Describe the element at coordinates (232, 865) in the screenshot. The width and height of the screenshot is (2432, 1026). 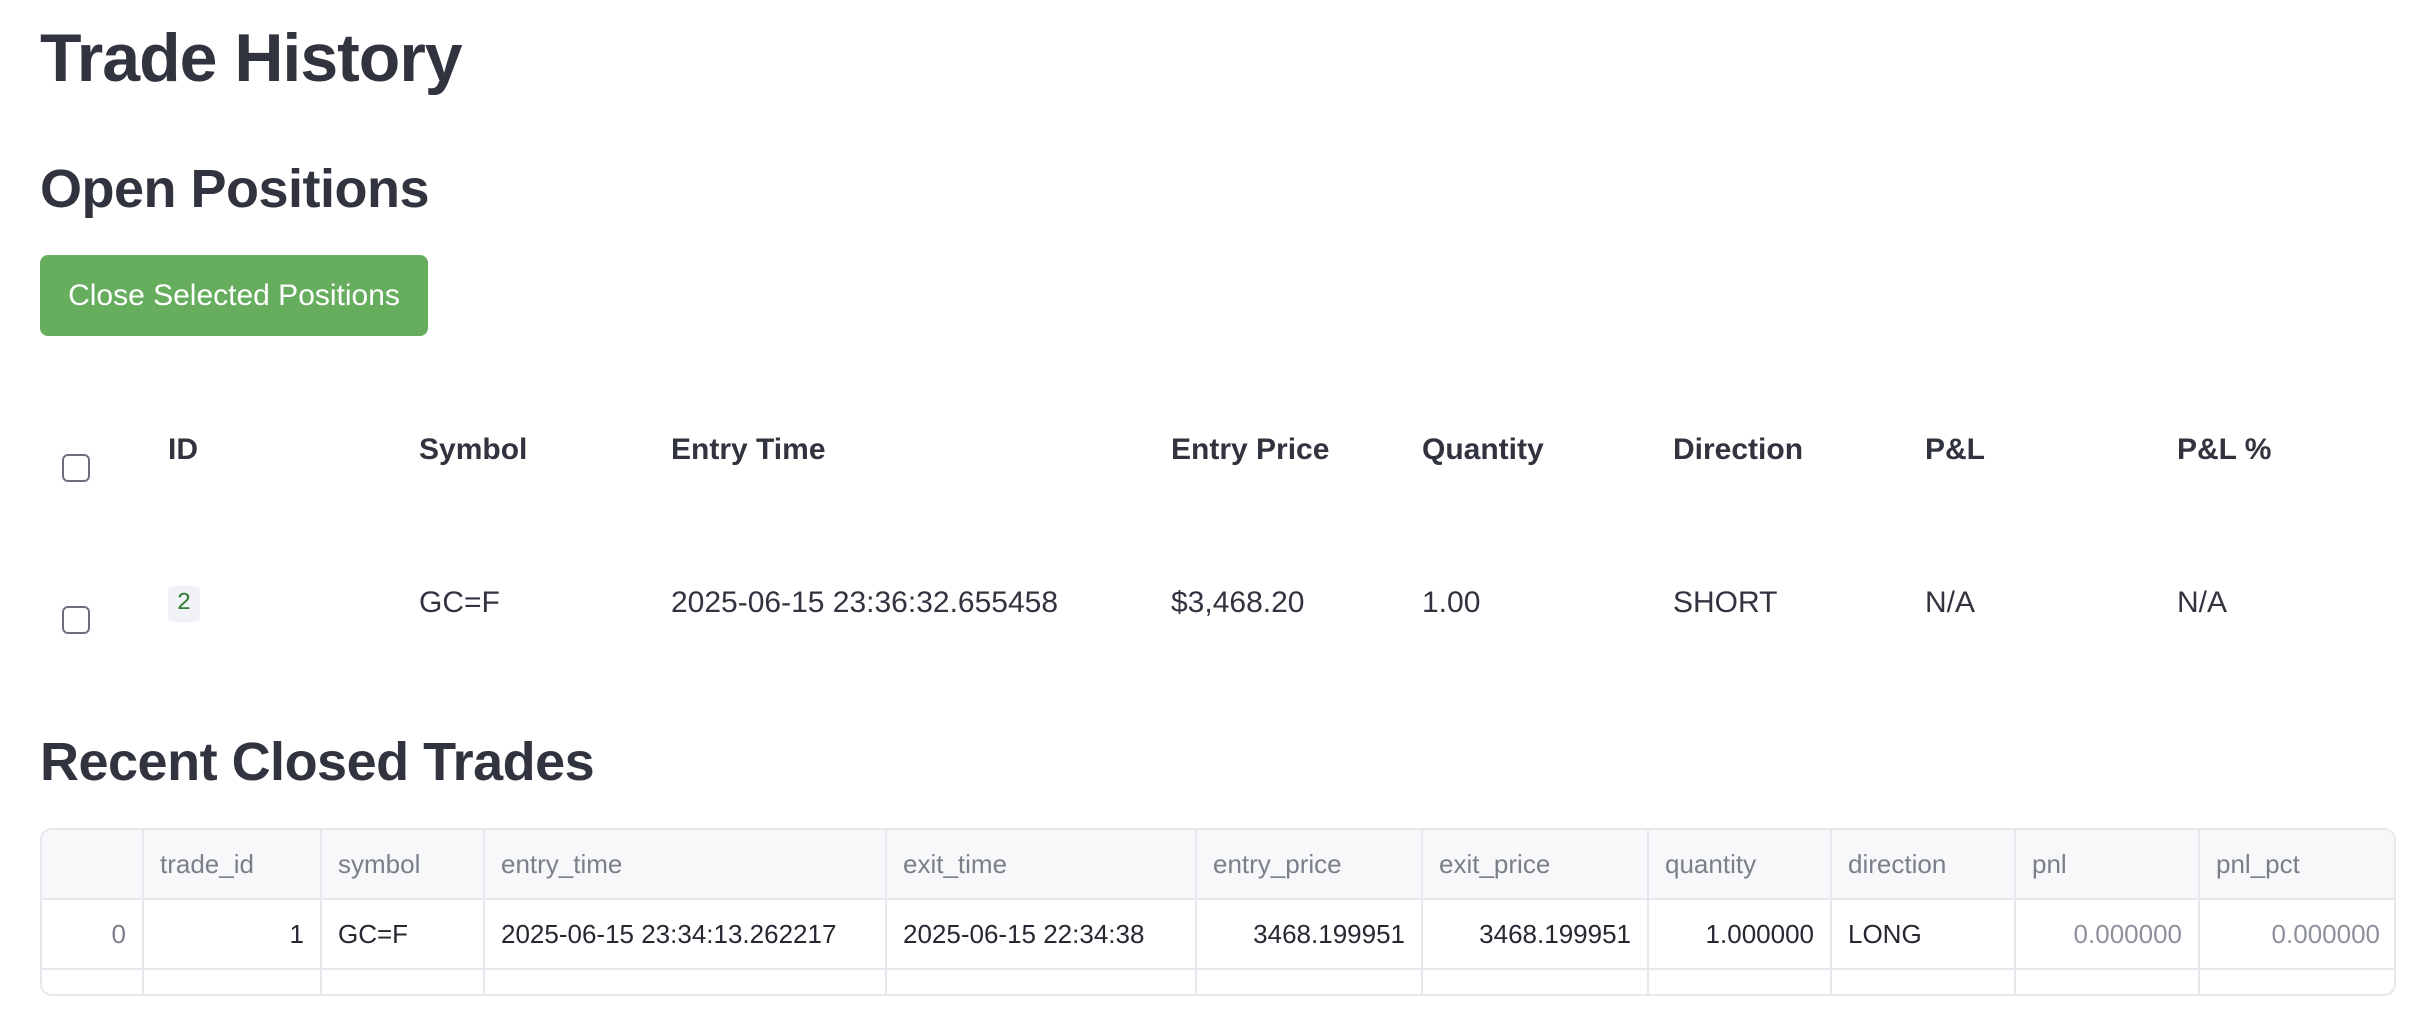
I see `column-header-trade-id: trade_id` at that location.